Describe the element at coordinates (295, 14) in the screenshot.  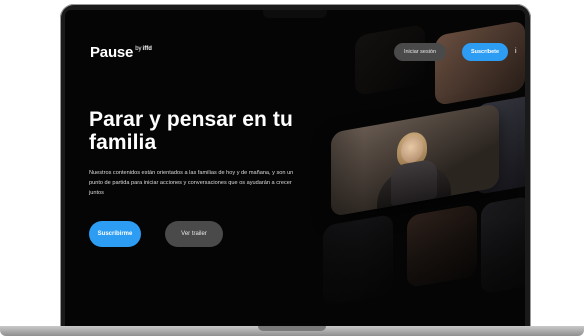
I see `camera-notch` at that location.